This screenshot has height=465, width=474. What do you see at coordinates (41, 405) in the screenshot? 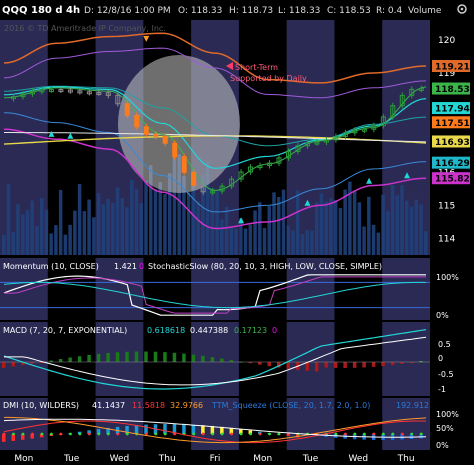
I see `dmi-label: DMI (10, WILDERS)` at bounding box center [41, 405].